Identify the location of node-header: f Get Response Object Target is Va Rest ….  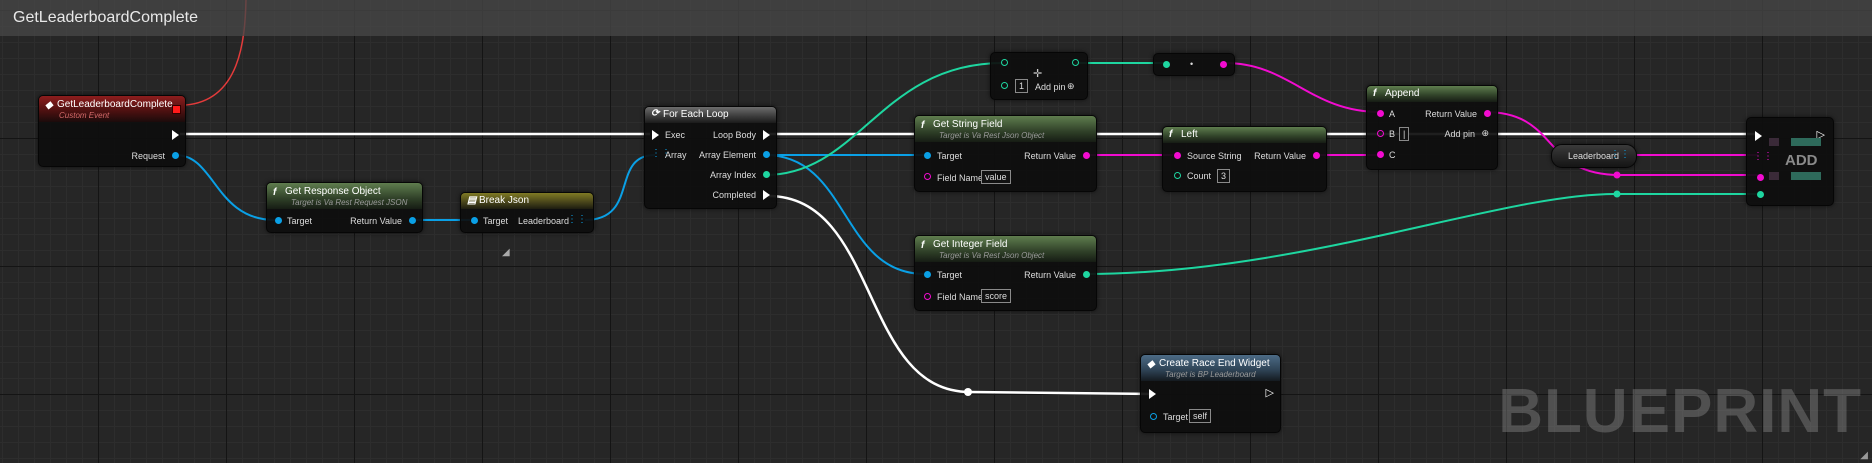
(344, 196).